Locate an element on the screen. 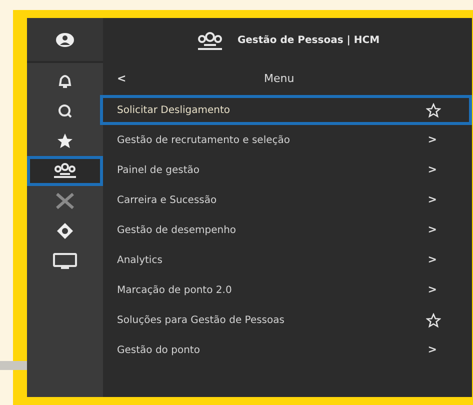  shadow-bar is located at coordinates (13, 365).